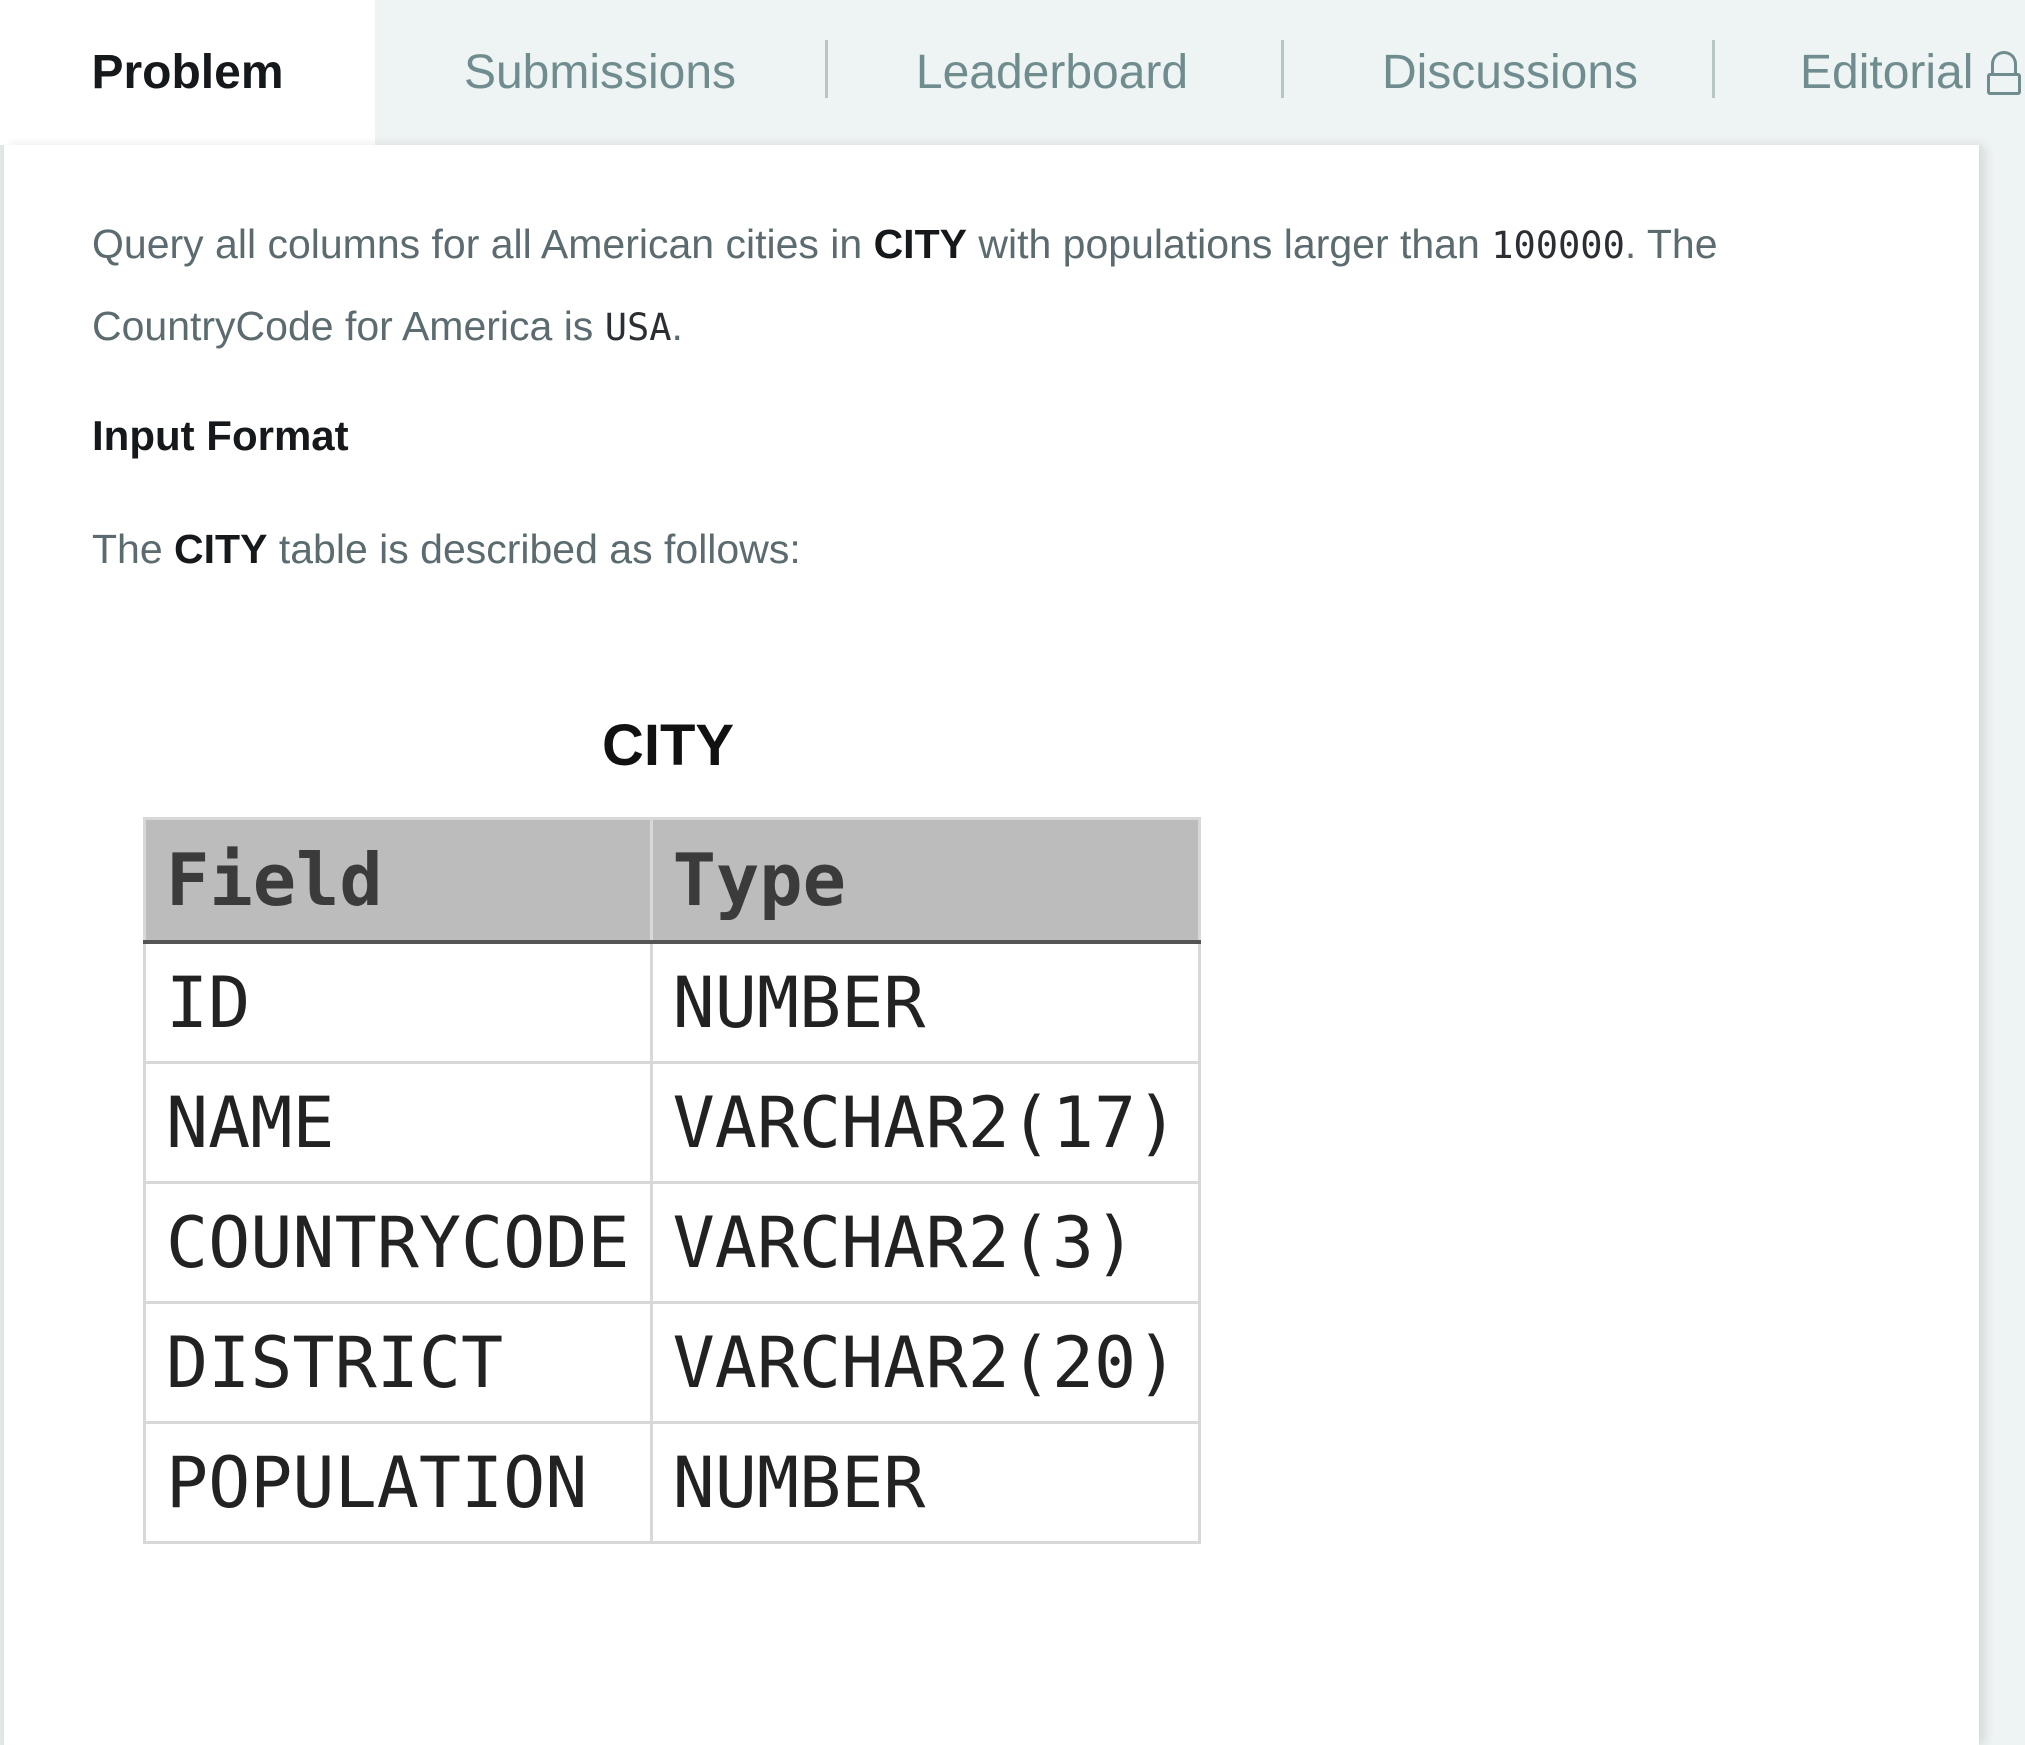  What do you see at coordinates (446, 549) in the screenshot?
I see `table-description: The CITY table is described as follows:` at bounding box center [446, 549].